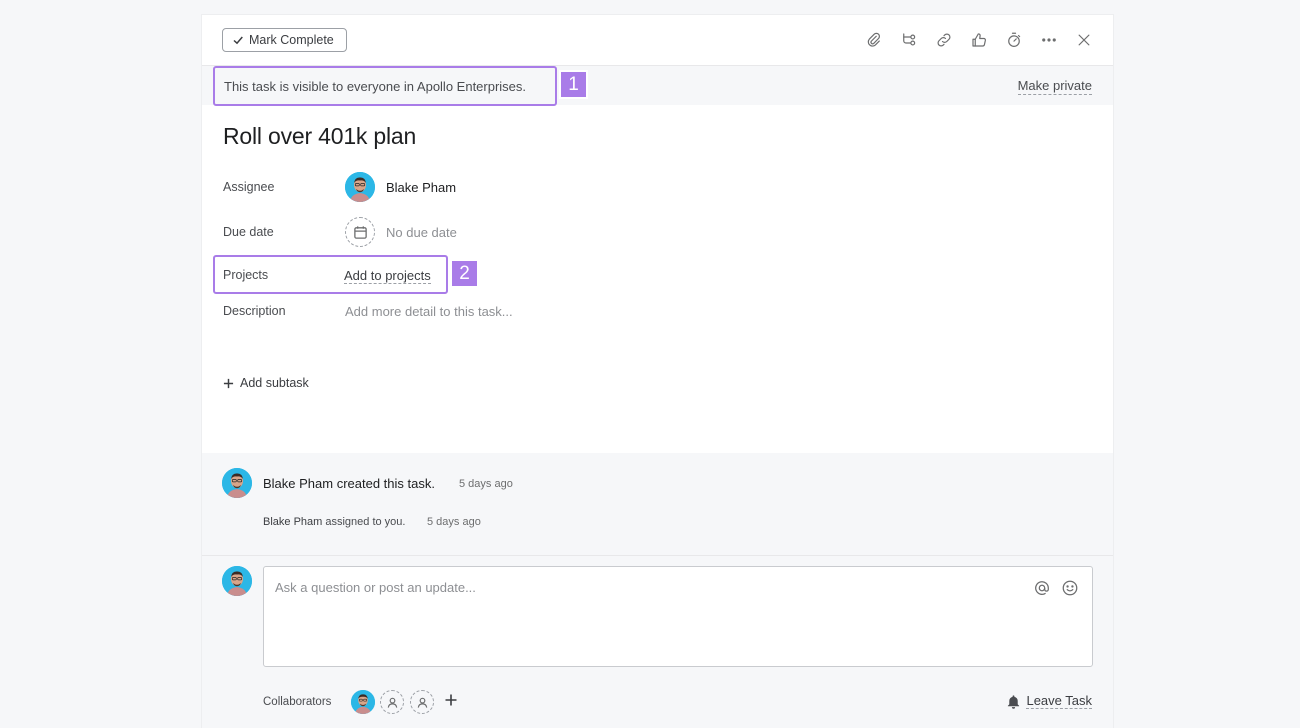 The image size is (1300, 728). I want to click on activity-assigner: Blake Pham, so click(292, 522).